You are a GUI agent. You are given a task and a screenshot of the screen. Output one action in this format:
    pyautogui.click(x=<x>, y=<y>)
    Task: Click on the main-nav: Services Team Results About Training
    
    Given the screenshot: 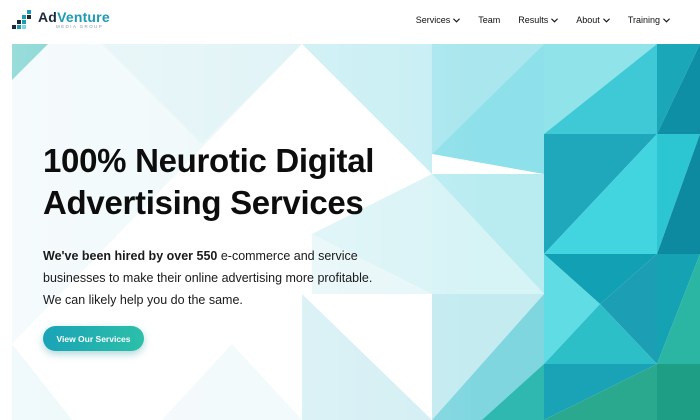 What is the action you would take?
    pyautogui.click(x=534, y=20)
    